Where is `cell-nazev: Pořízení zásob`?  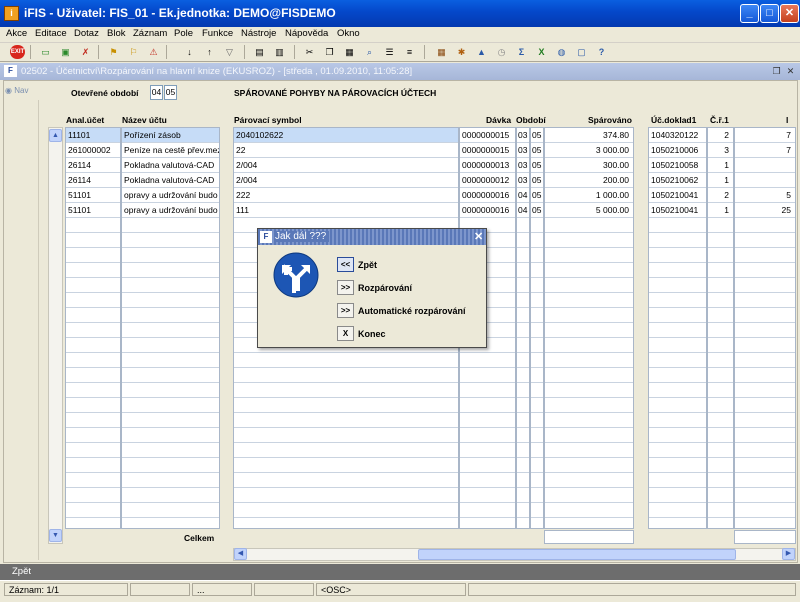
cell-nazev: Pořízení zásob is located at coordinates (170, 135).